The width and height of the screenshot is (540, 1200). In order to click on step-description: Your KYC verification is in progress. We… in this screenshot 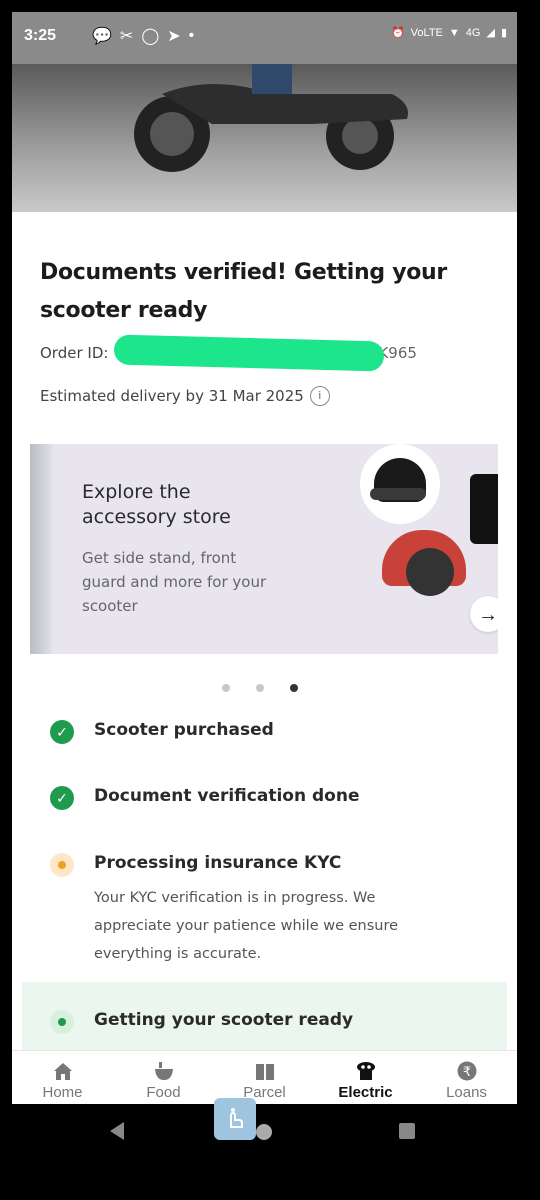, I will do `click(246, 926)`.